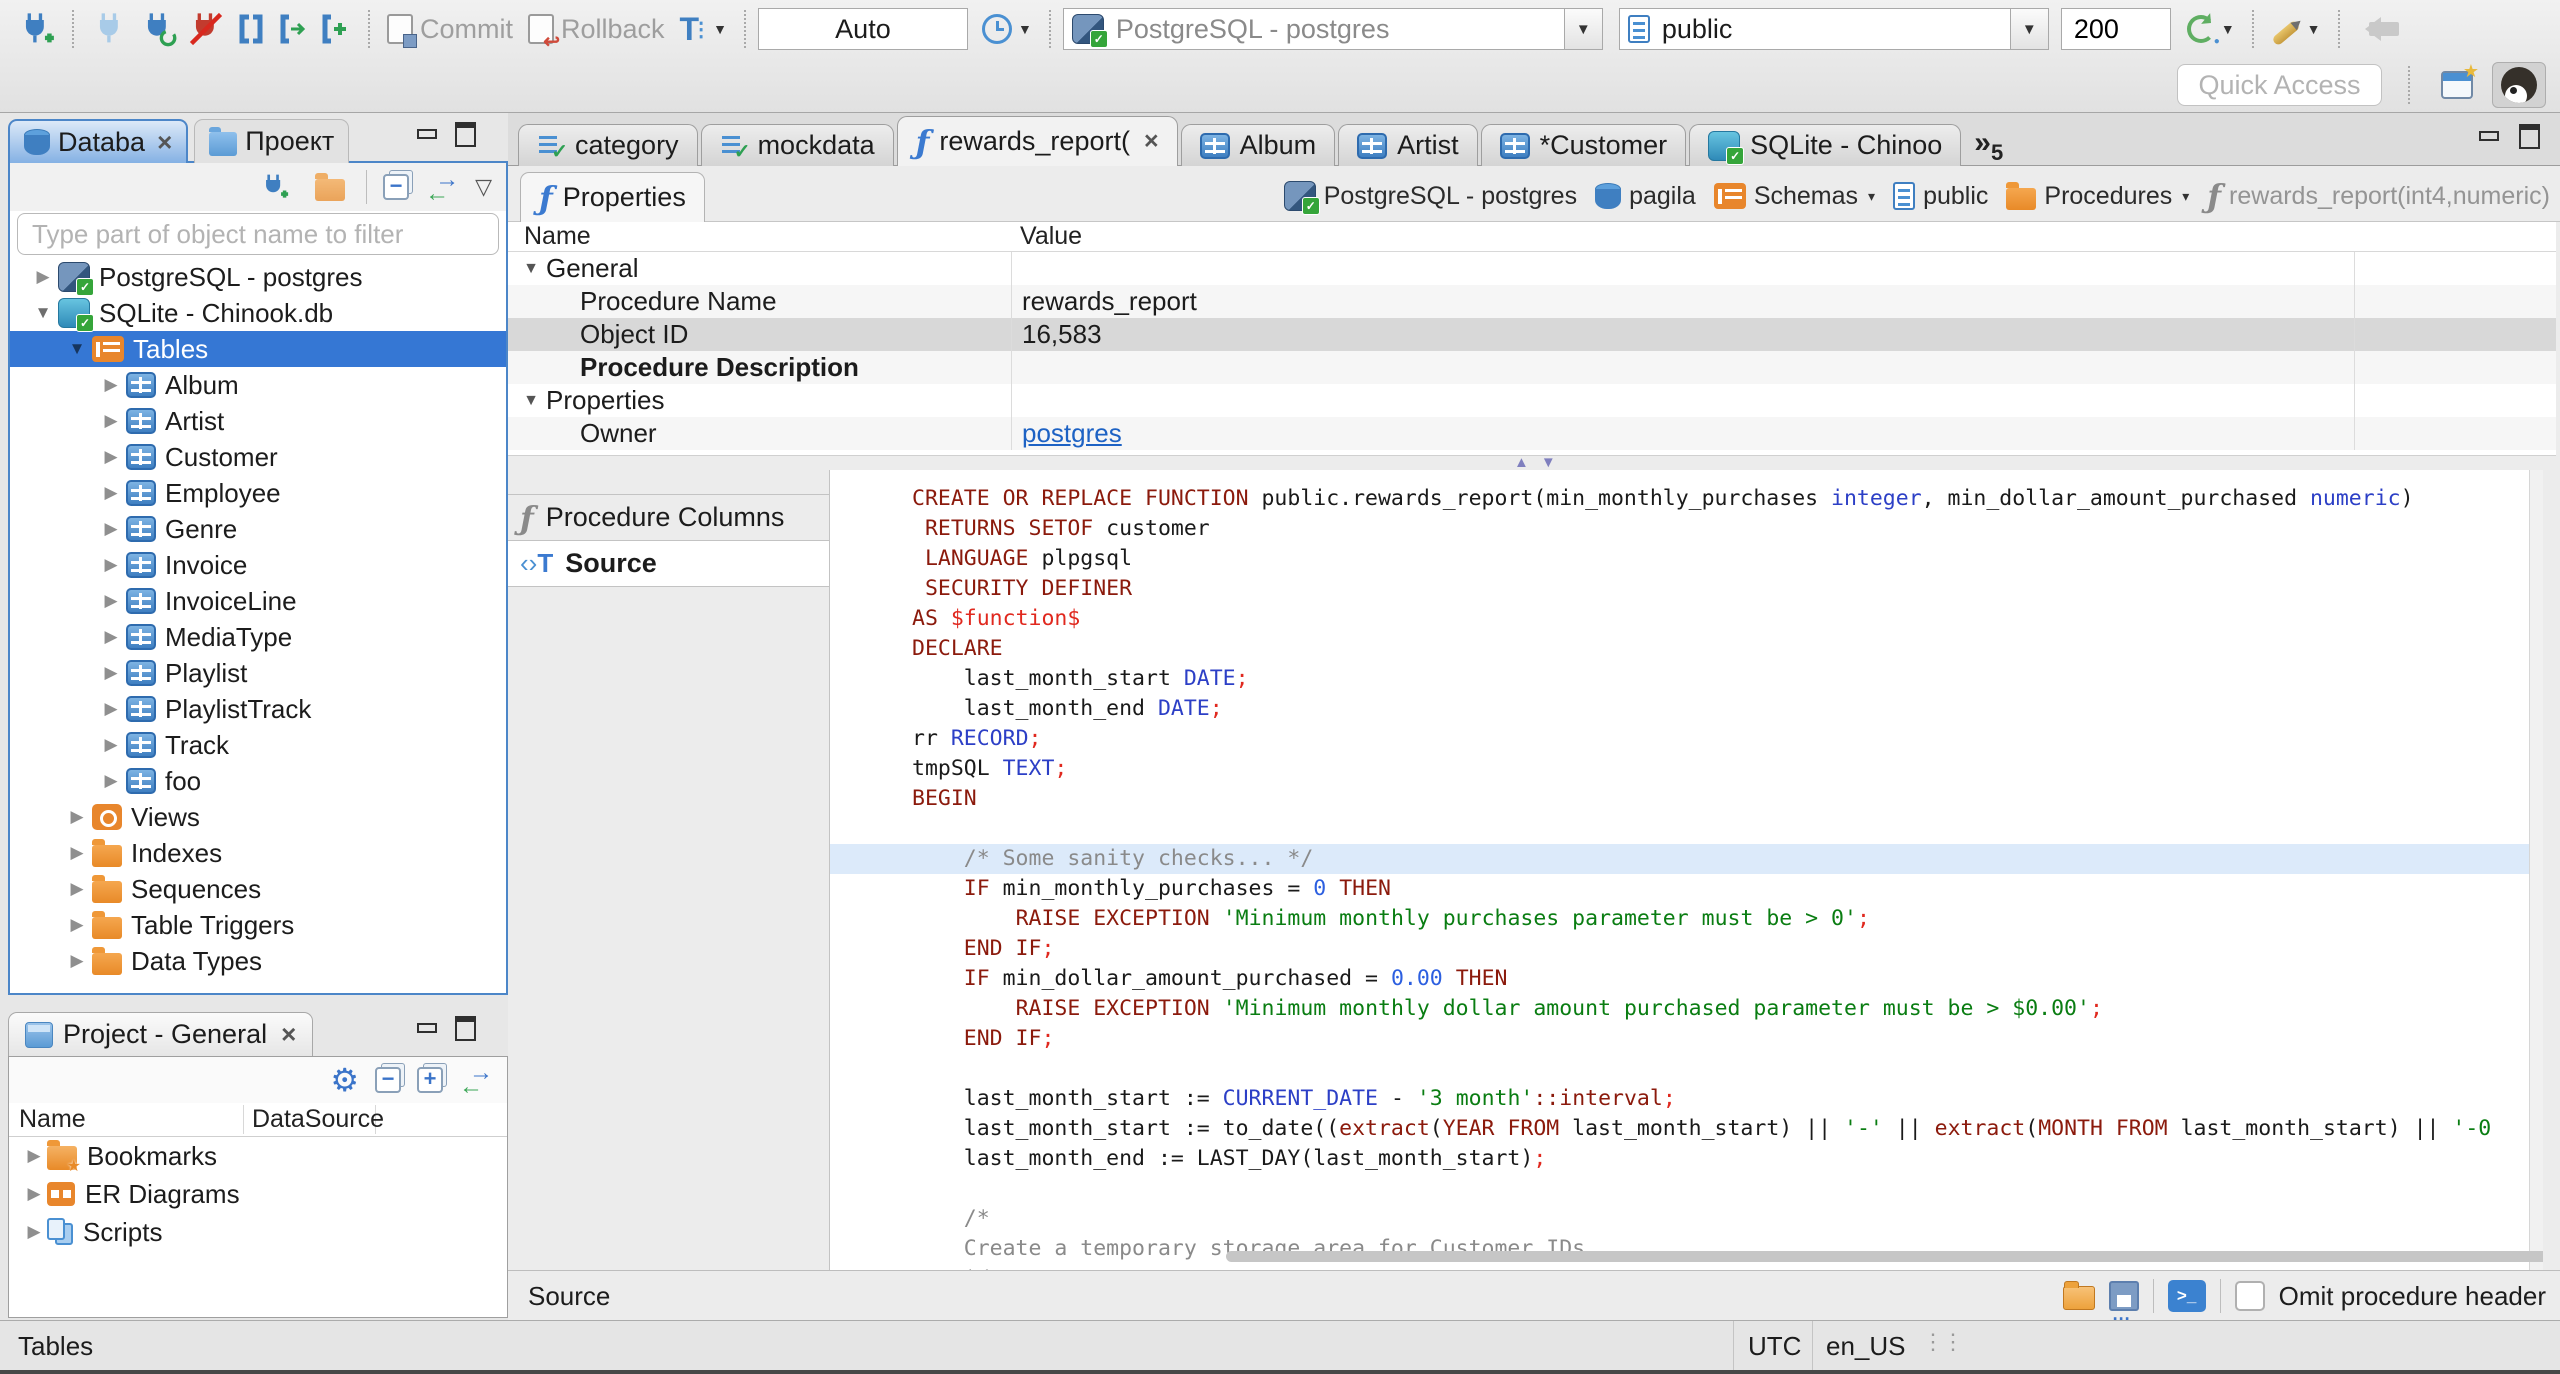 The height and width of the screenshot is (1374, 2560). I want to click on tree-item-sqlite-chinook-db: ▼ SQLite - Chinook.db, so click(258, 313).